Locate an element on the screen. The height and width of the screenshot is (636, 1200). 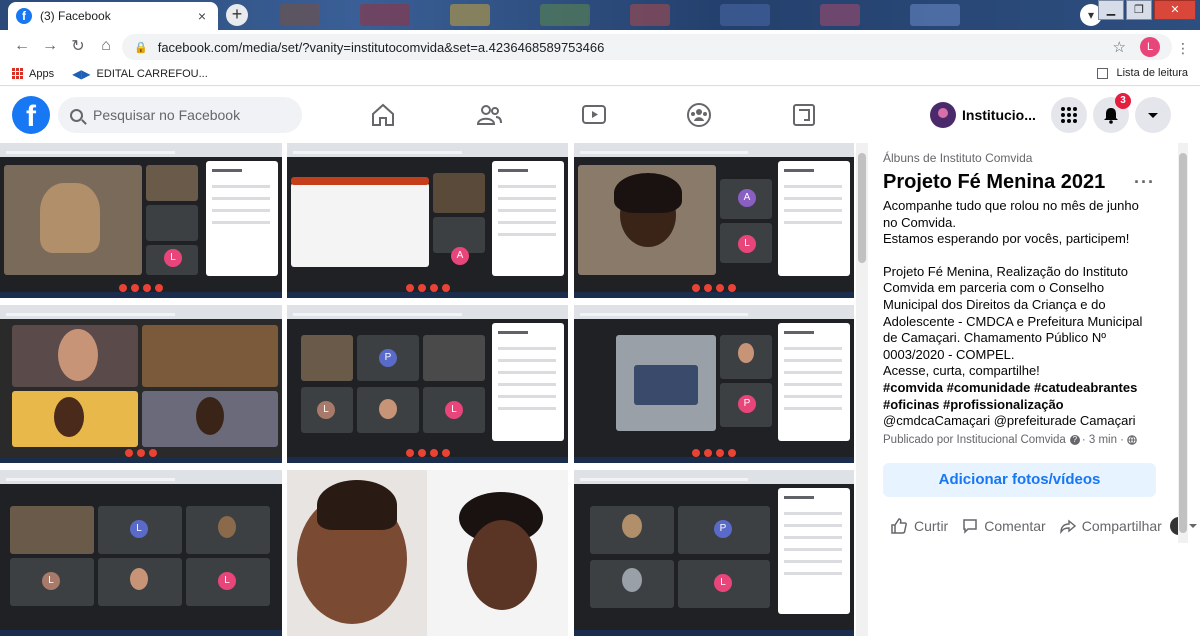
account-button is located at coordinates (1153, 115).